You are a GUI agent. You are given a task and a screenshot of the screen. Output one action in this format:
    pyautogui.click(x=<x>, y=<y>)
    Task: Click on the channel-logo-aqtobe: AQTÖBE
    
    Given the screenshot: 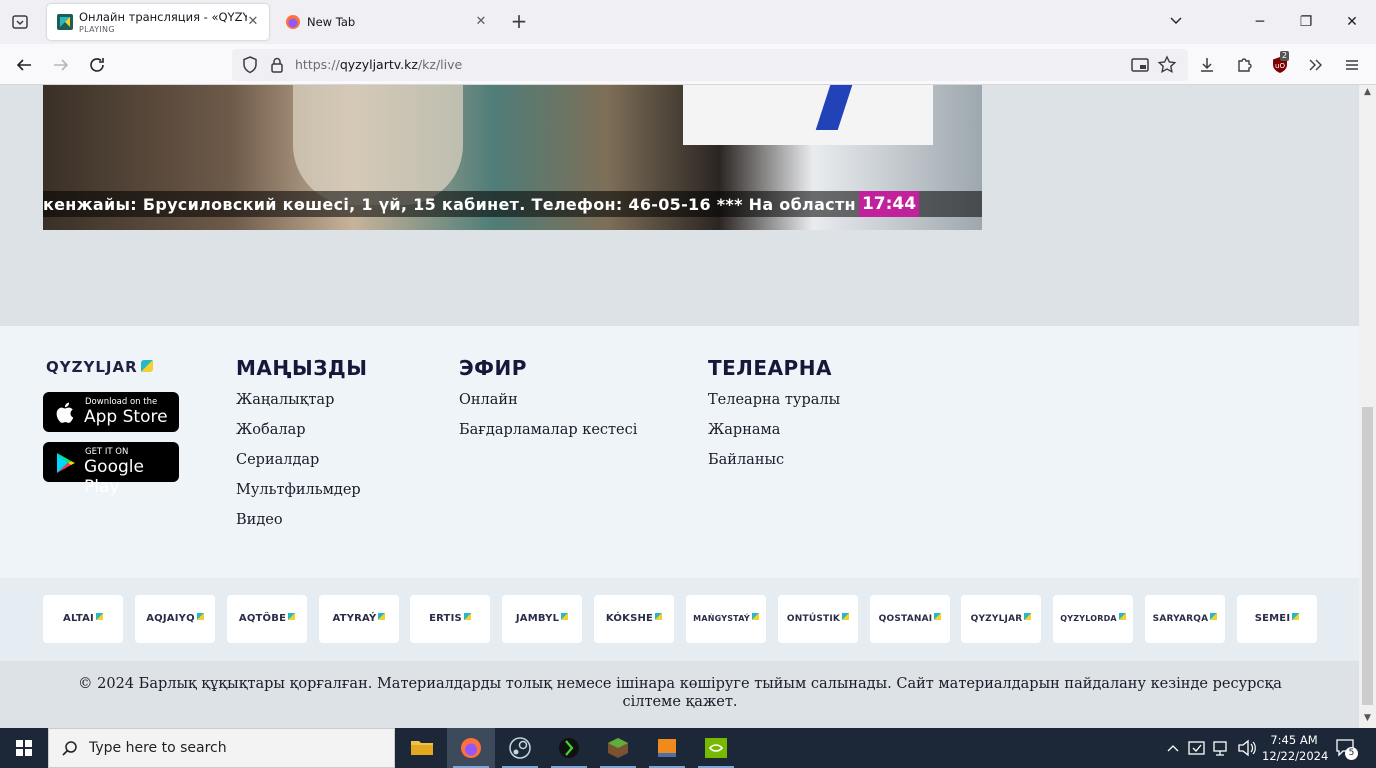 What is the action you would take?
    pyautogui.click(x=267, y=619)
    